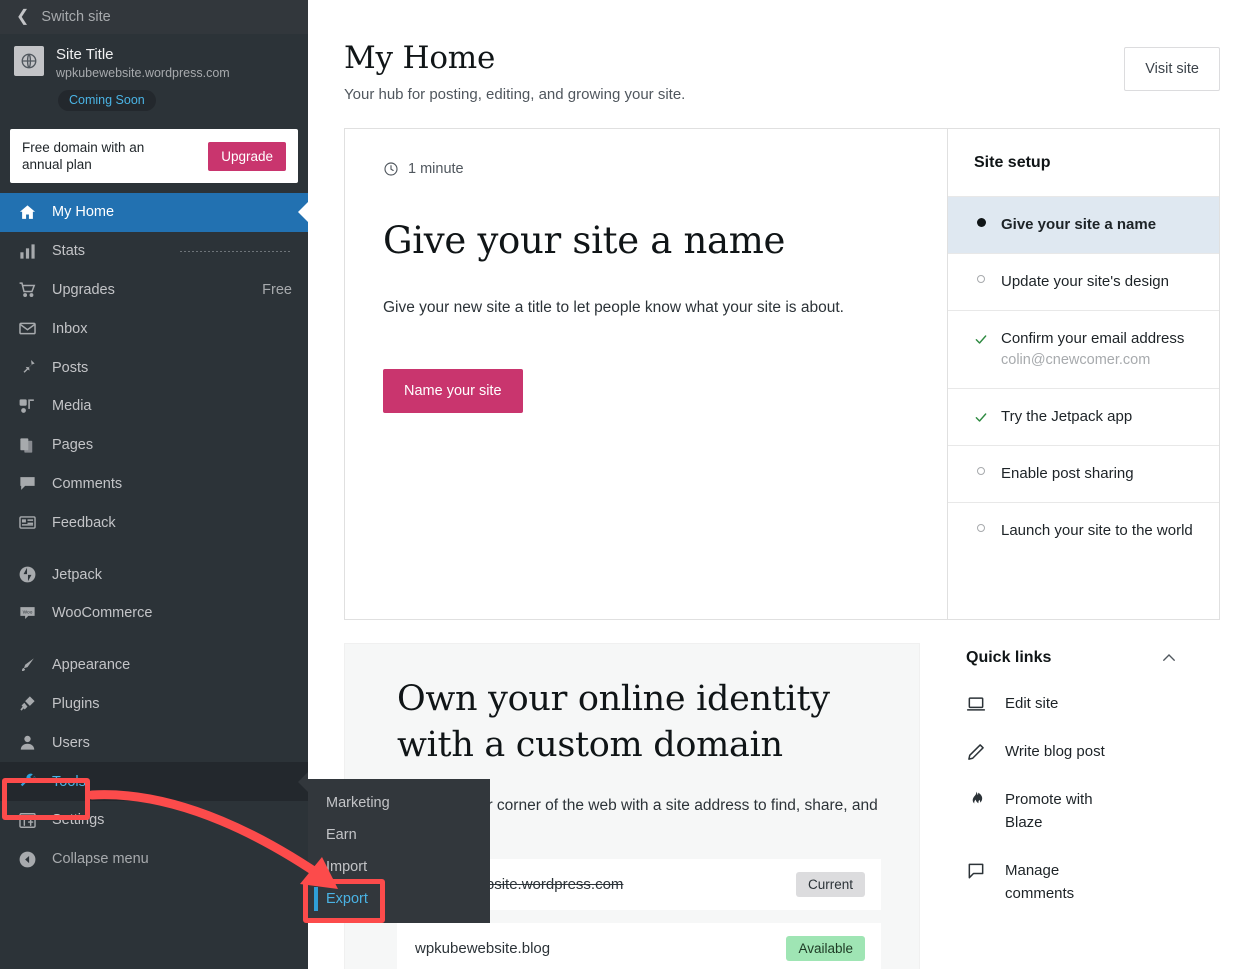 Image resolution: width=1250 pixels, height=969 pixels. What do you see at coordinates (27, 483) in the screenshot?
I see `comment-icon` at bounding box center [27, 483].